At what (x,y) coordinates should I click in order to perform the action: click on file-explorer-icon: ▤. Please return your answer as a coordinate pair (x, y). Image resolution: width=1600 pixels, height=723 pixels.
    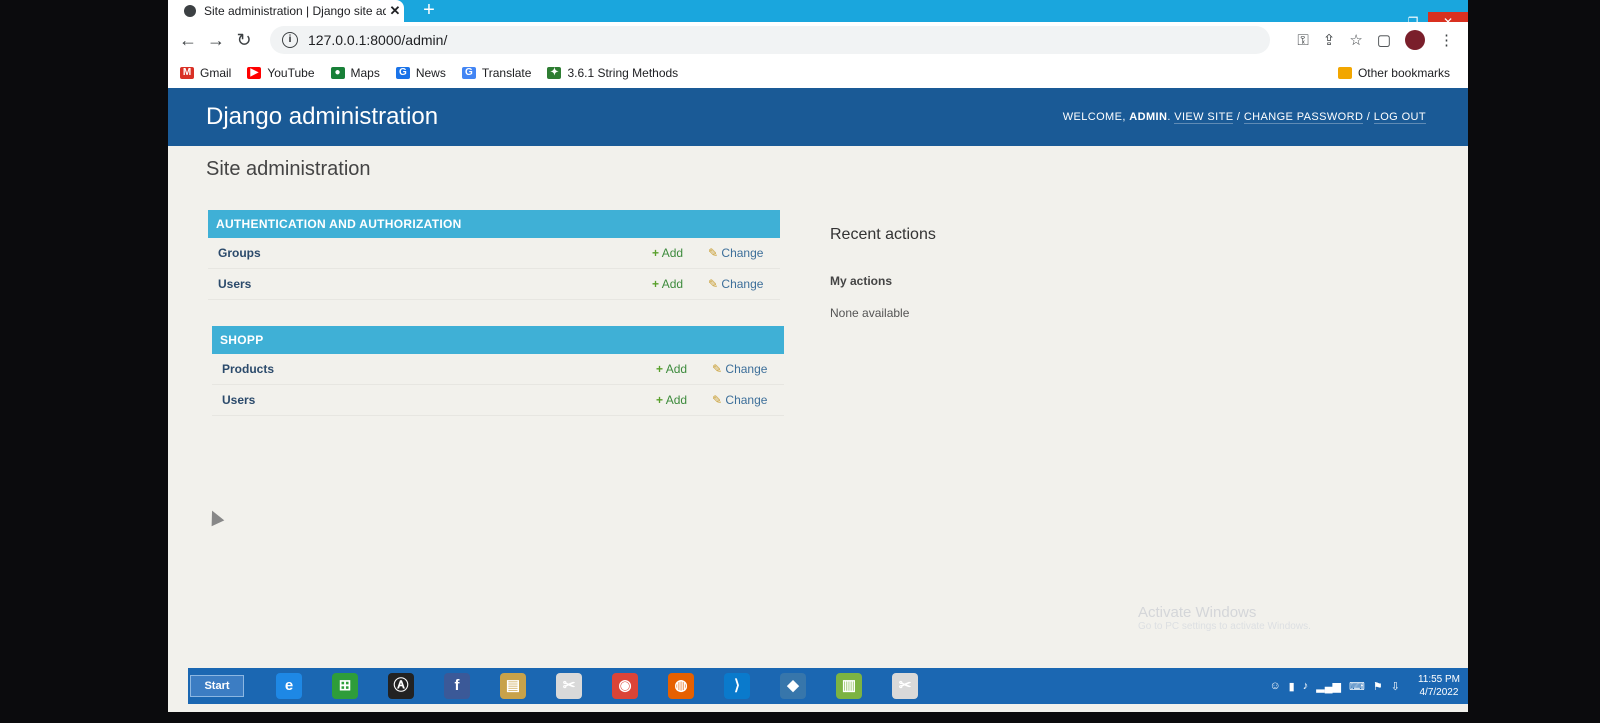
    Looking at the image, I should click on (513, 686).